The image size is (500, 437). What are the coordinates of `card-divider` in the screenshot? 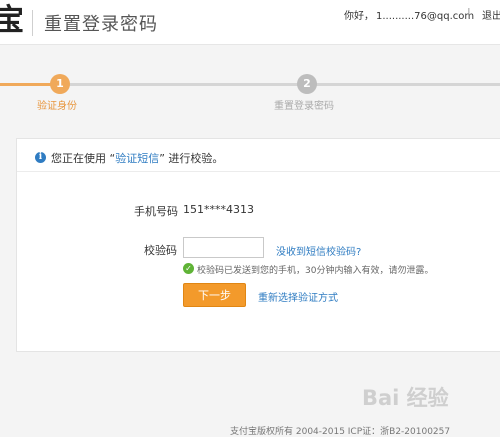 It's located at (258, 171).